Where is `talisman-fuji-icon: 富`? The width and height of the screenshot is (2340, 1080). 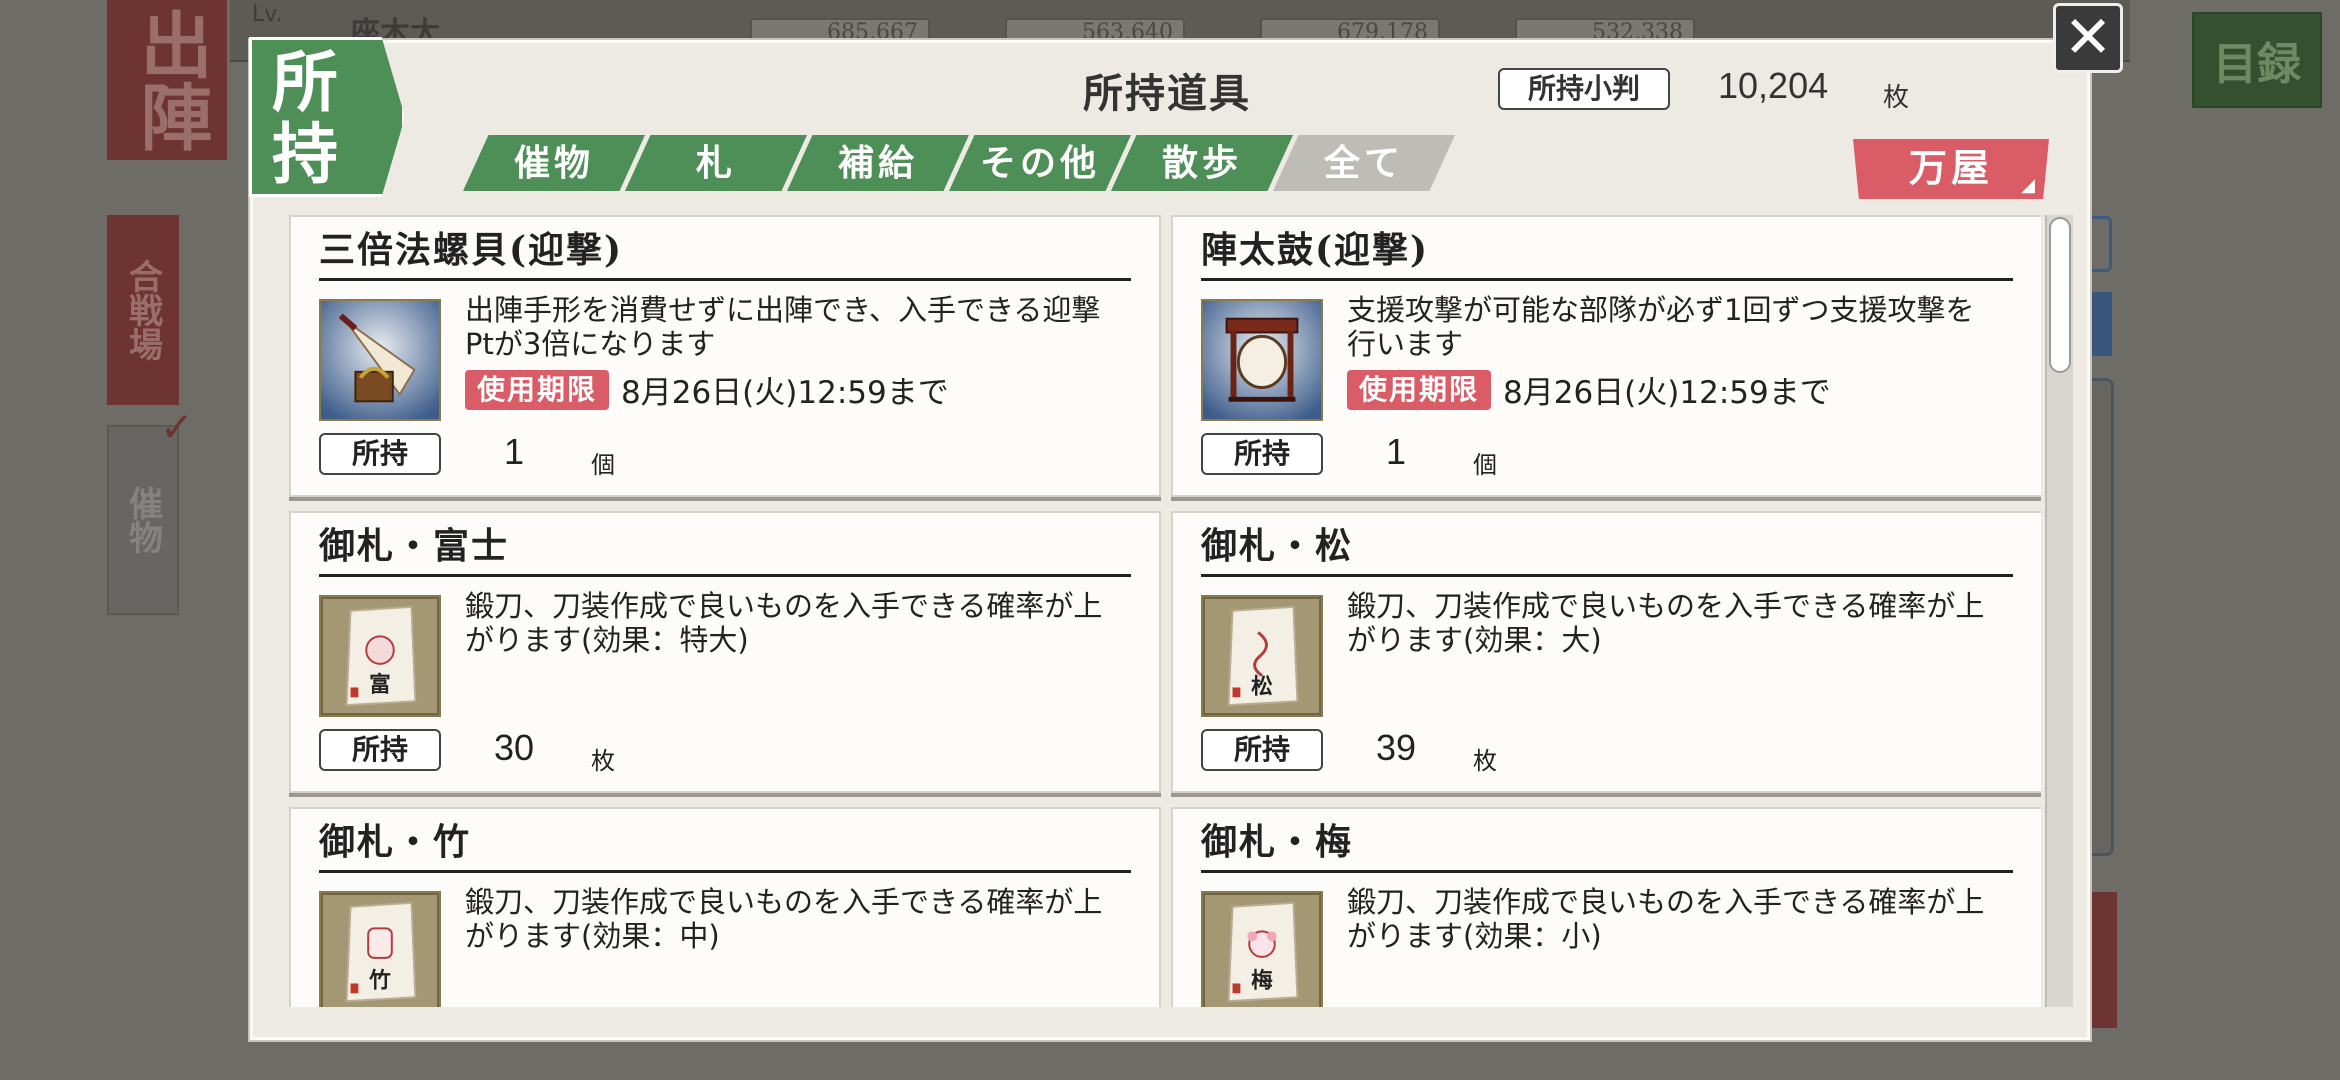
talisman-fuji-icon: 富 is located at coordinates (380, 656).